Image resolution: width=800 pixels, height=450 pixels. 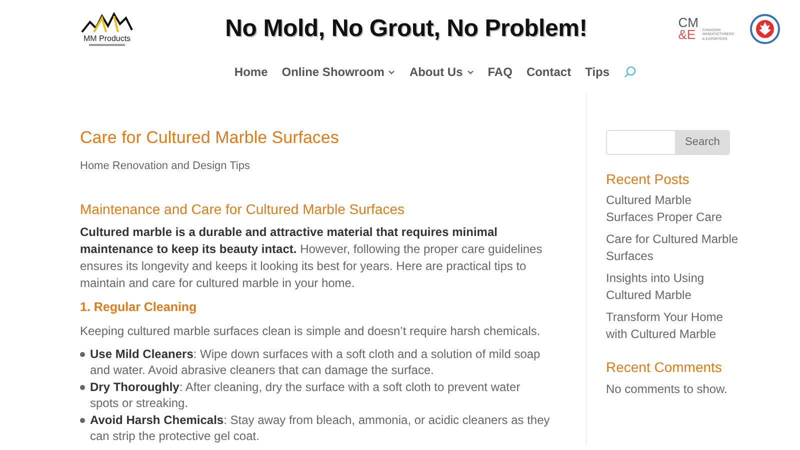 What do you see at coordinates (311, 331) in the screenshot?
I see `paragraph: Keeping cultured marble surfaces clean is simple and doesn’t require harsh chemicals.` at bounding box center [311, 331].